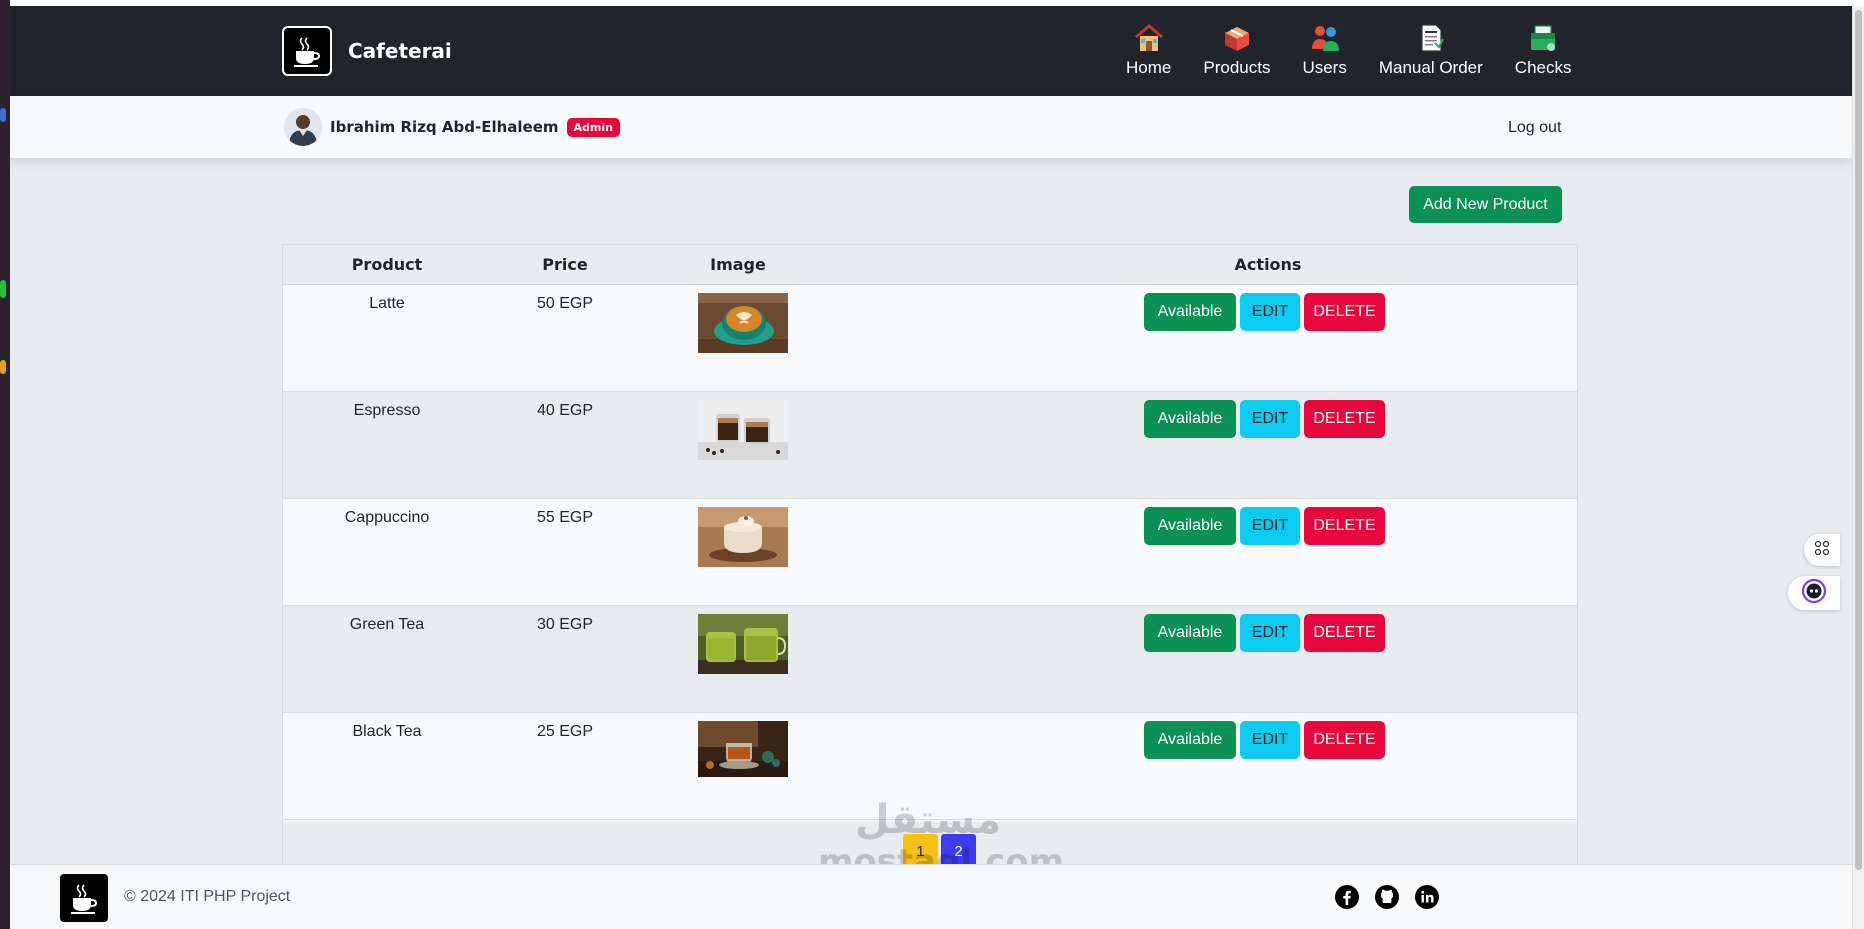  Describe the element at coordinates (1347, 897) in the screenshot. I see `facebook-icon` at that location.